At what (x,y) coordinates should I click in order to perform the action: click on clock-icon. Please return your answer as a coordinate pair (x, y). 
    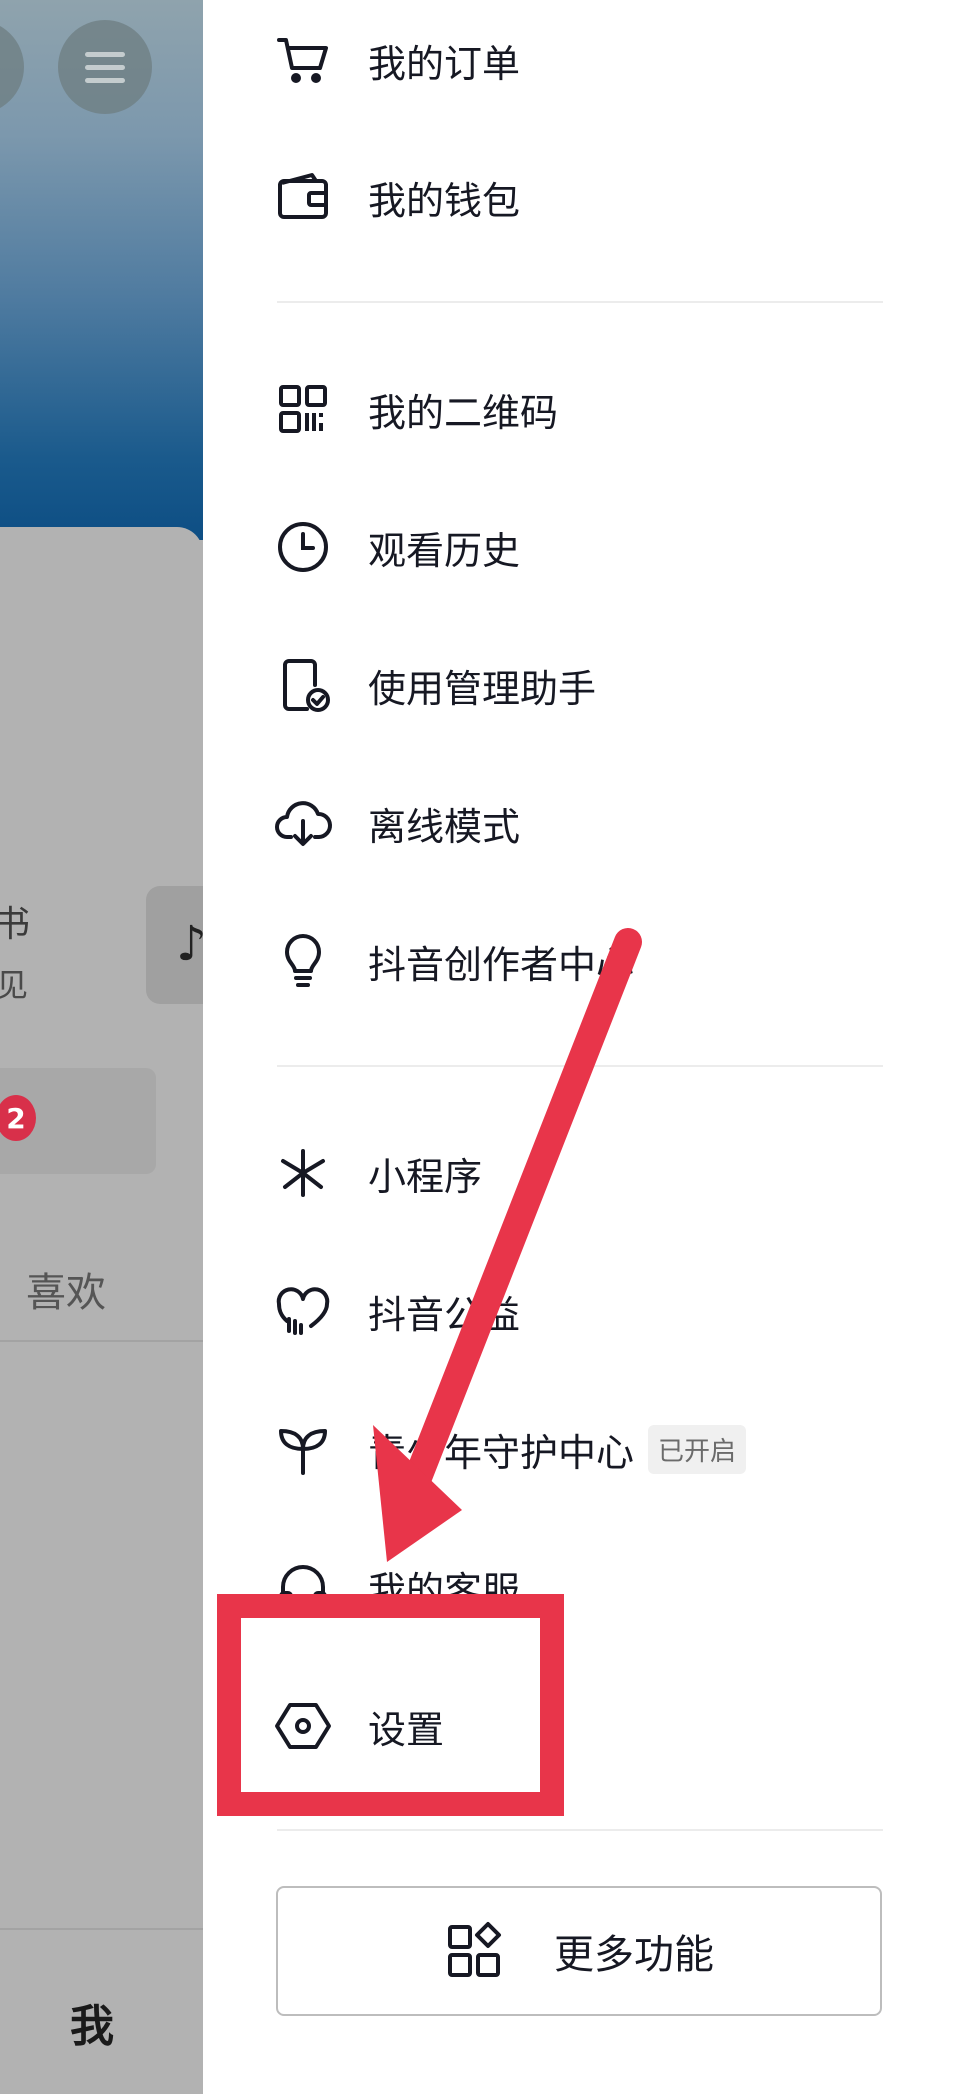
    Looking at the image, I should click on (303, 547).